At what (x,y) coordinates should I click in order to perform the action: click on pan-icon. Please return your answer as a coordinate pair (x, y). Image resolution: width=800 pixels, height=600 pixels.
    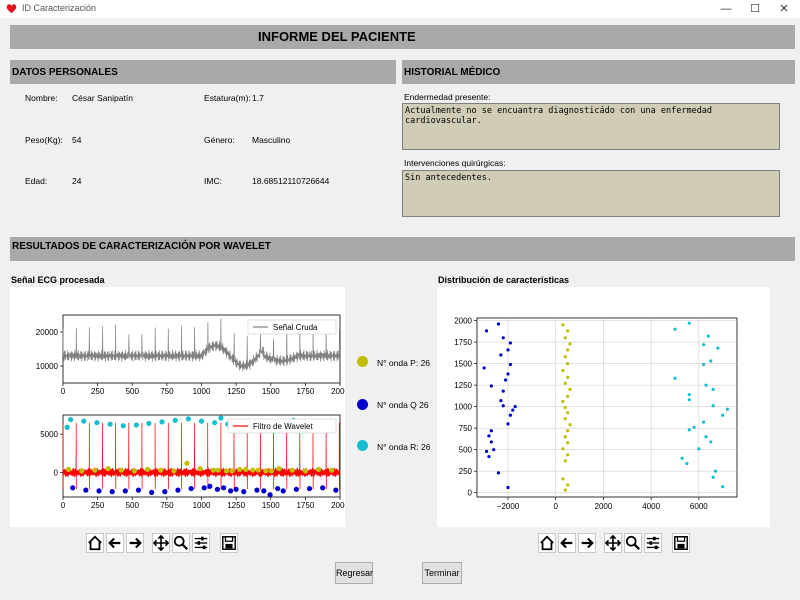
    Looking at the image, I should click on (613, 543).